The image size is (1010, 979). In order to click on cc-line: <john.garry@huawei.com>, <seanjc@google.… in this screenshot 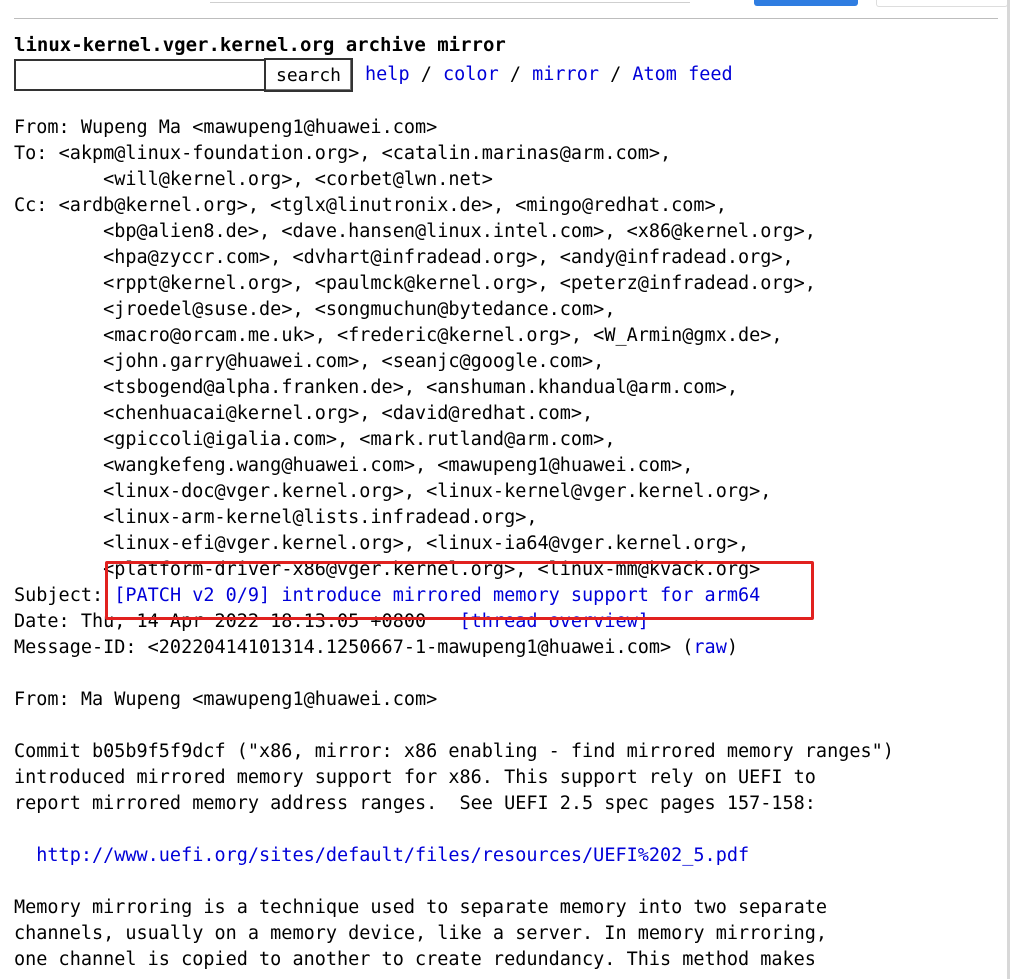, I will do `click(354, 361)`.